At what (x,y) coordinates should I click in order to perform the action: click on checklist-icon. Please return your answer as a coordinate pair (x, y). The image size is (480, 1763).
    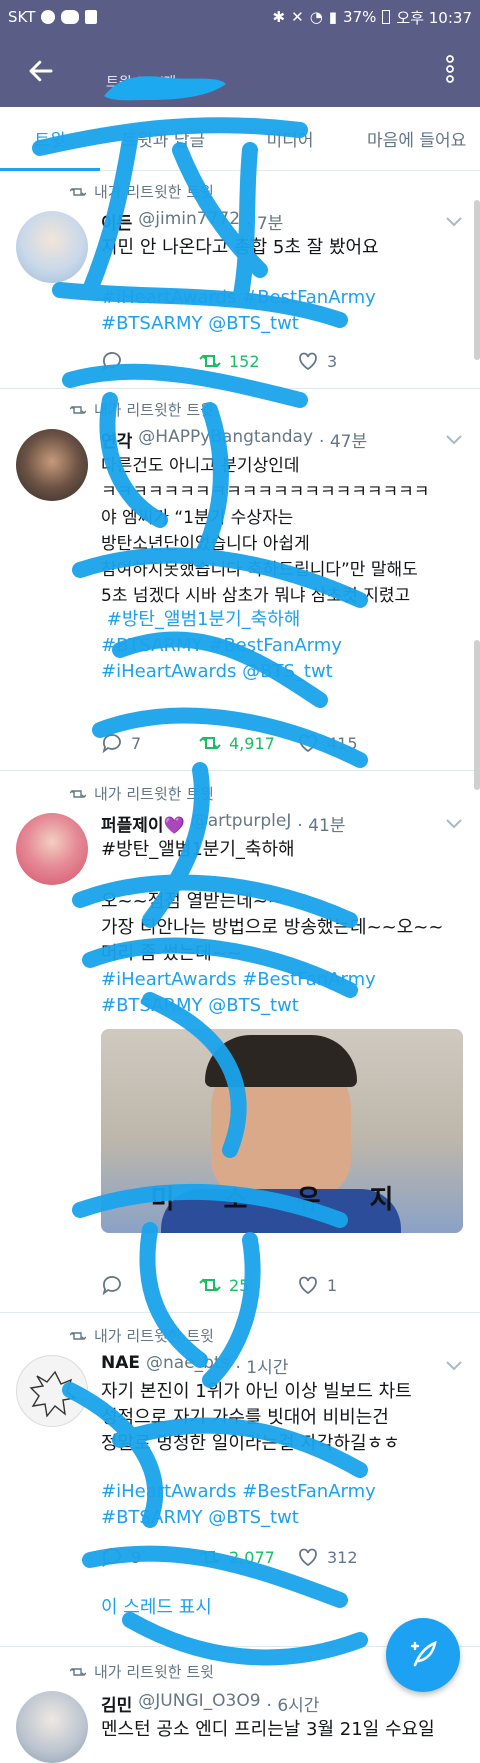
    Looking at the image, I should click on (91, 17).